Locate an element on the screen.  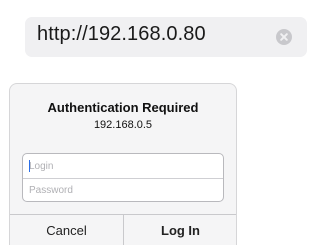
login-input is located at coordinates (123, 166).